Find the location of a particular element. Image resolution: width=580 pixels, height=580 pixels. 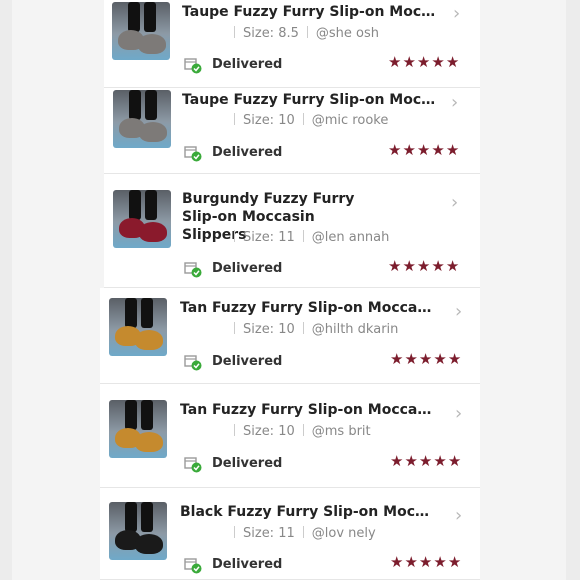

background-edge-right is located at coordinates (573, 290).